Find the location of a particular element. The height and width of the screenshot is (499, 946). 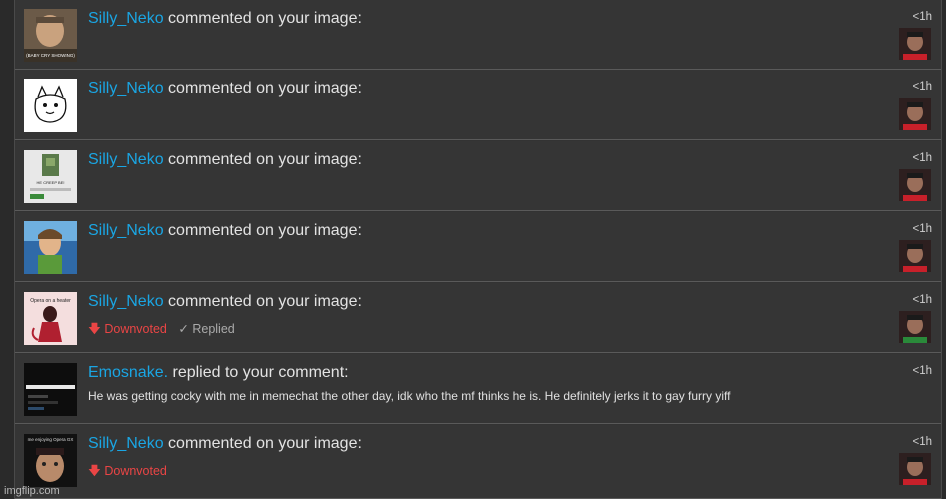

fan-art-thumbnail: Opera on a heater is located at coordinates (50, 318).